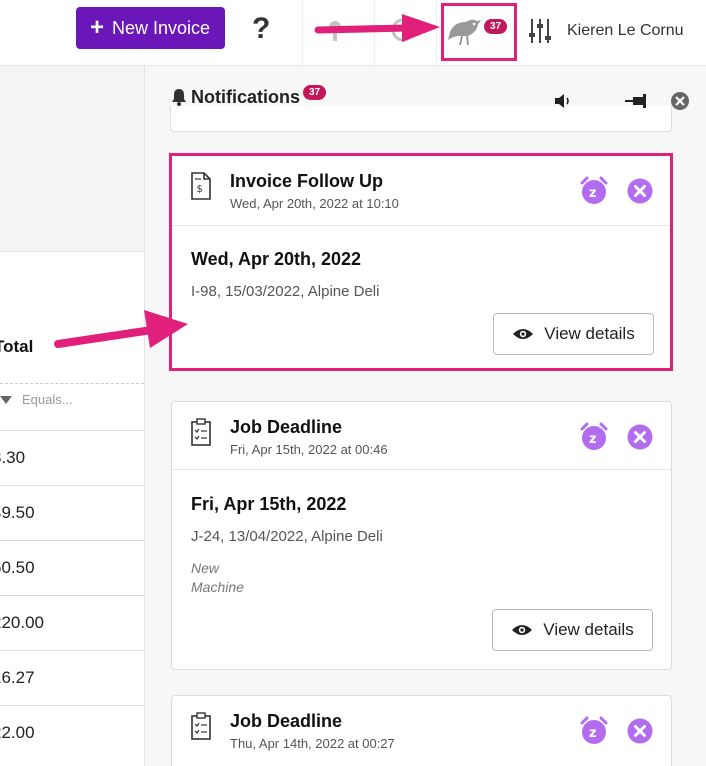 This screenshot has height=766, width=706. What do you see at coordinates (464, 30) in the screenshot?
I see `bird-notifications-icon` at bounding box center [464, 30].